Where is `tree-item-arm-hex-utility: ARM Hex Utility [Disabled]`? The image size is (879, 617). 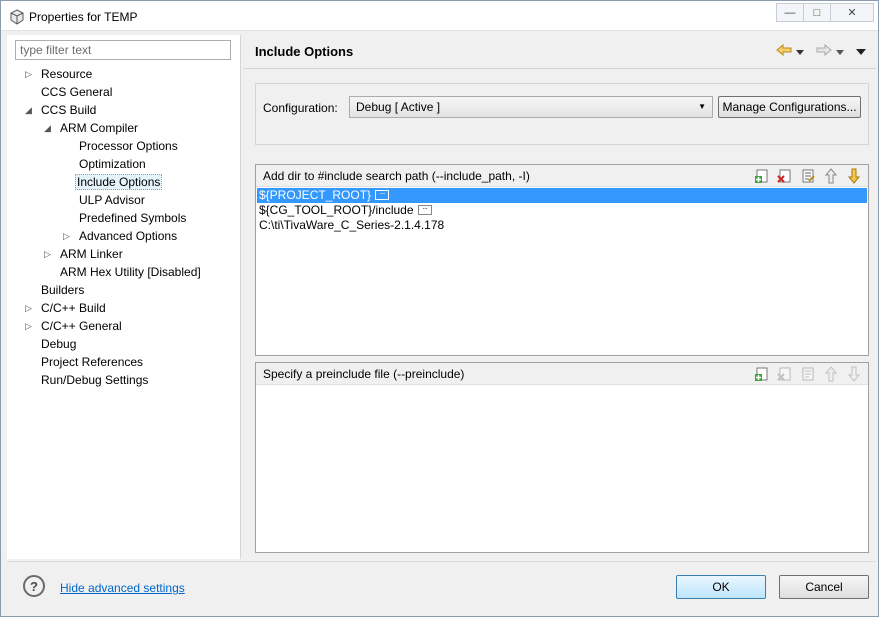
tree-item-arm-hex-utility: ARM Hex Utility [Disabled] is located at coordinates (130, 272).